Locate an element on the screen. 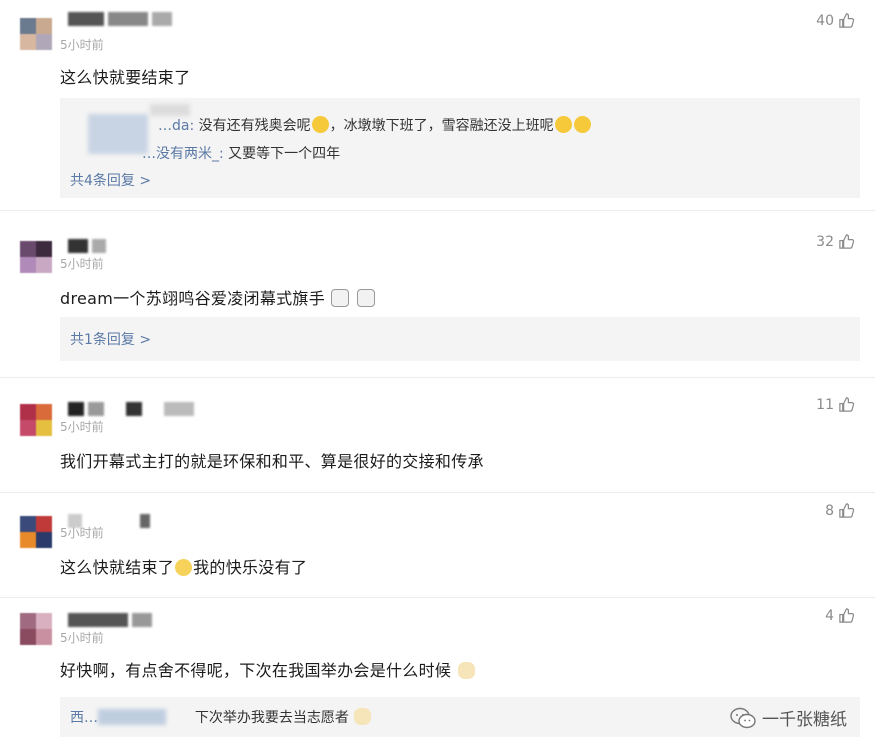 This screenshot has height=754, width=875. like-button: 32 is located at coordinates (835, 241).